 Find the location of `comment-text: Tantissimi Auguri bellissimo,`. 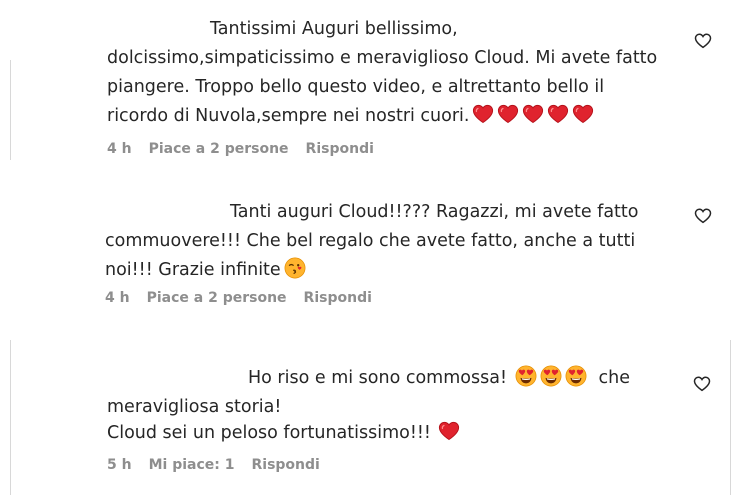

comment-text: Tantissimi Auguri bellissimo, is located at coordinates (334, 29).